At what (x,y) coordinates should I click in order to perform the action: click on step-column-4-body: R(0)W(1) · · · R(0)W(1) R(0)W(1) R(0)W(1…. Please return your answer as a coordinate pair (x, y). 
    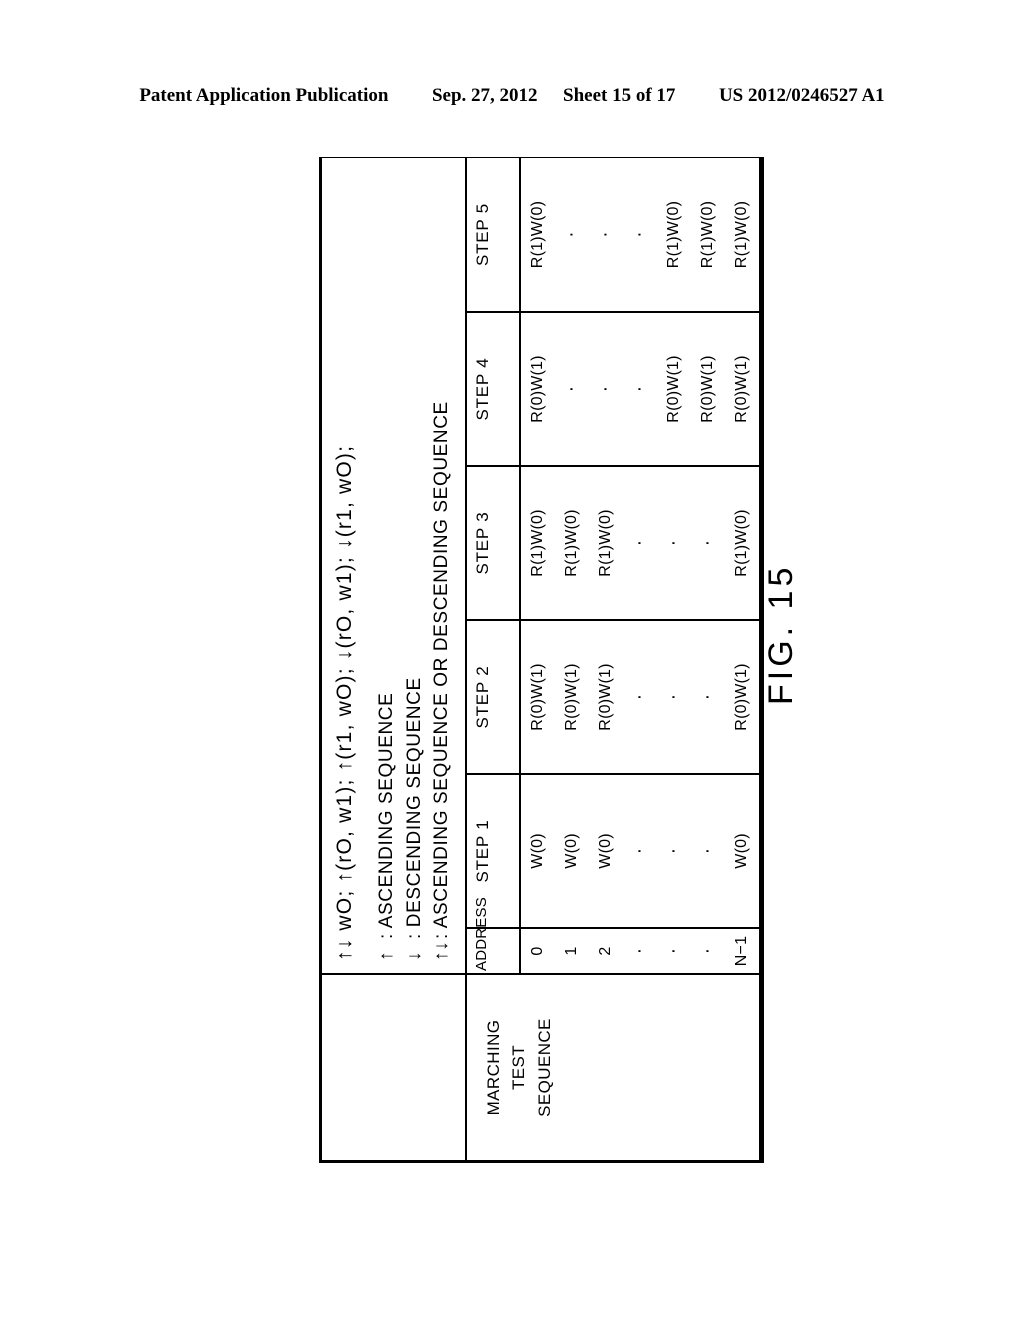
    Looking at the image, I should click on (639, 389).